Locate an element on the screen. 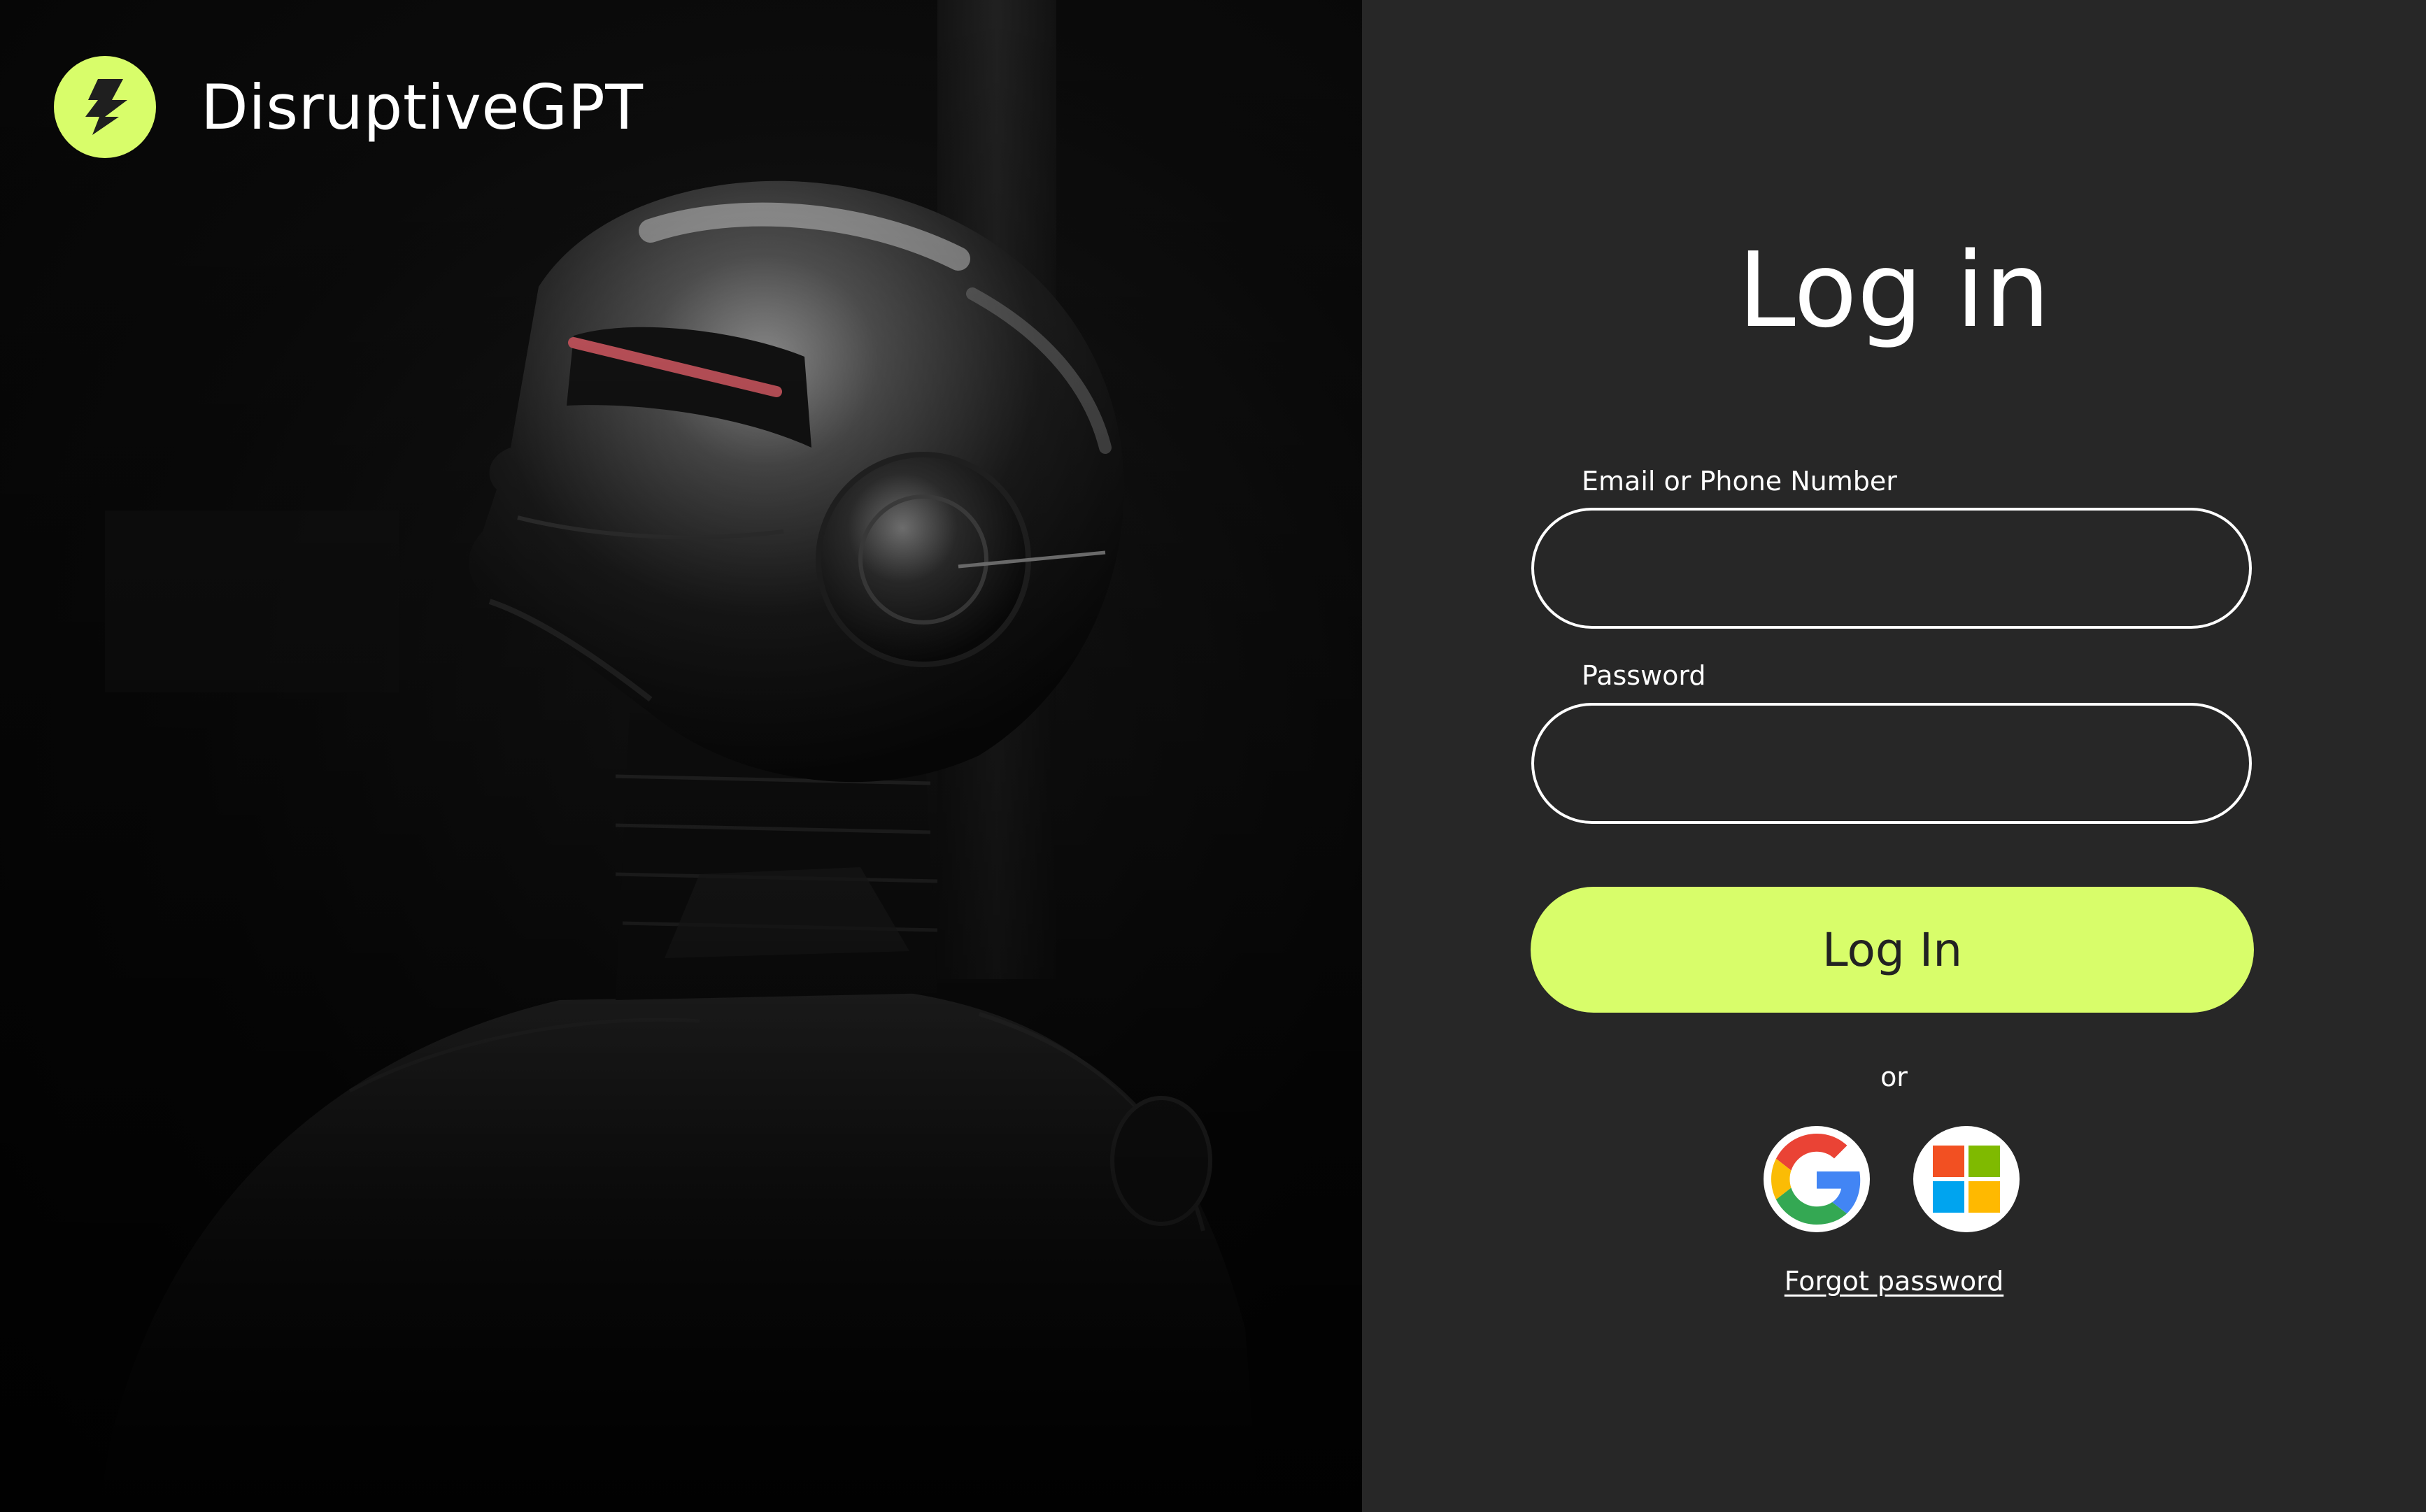  google-icon is located at coordinates (1816, 1179).